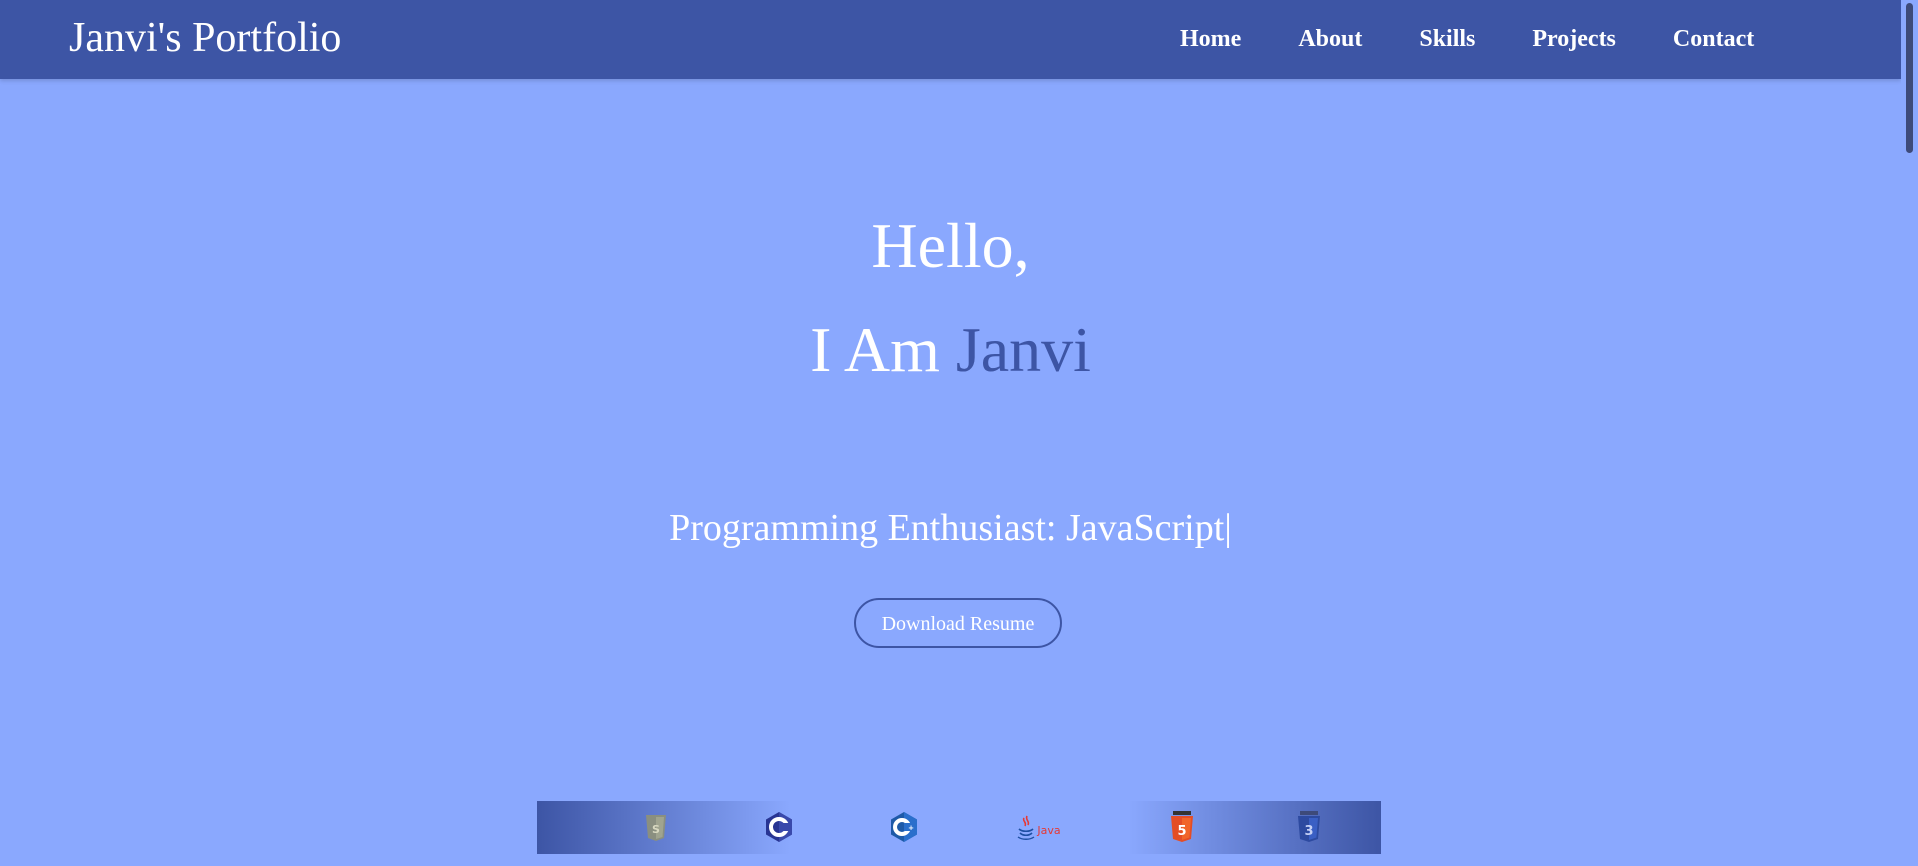  Describe the element at coordinates (1048, 830) in the screenshot. I see `svg-text: Java` at that location.